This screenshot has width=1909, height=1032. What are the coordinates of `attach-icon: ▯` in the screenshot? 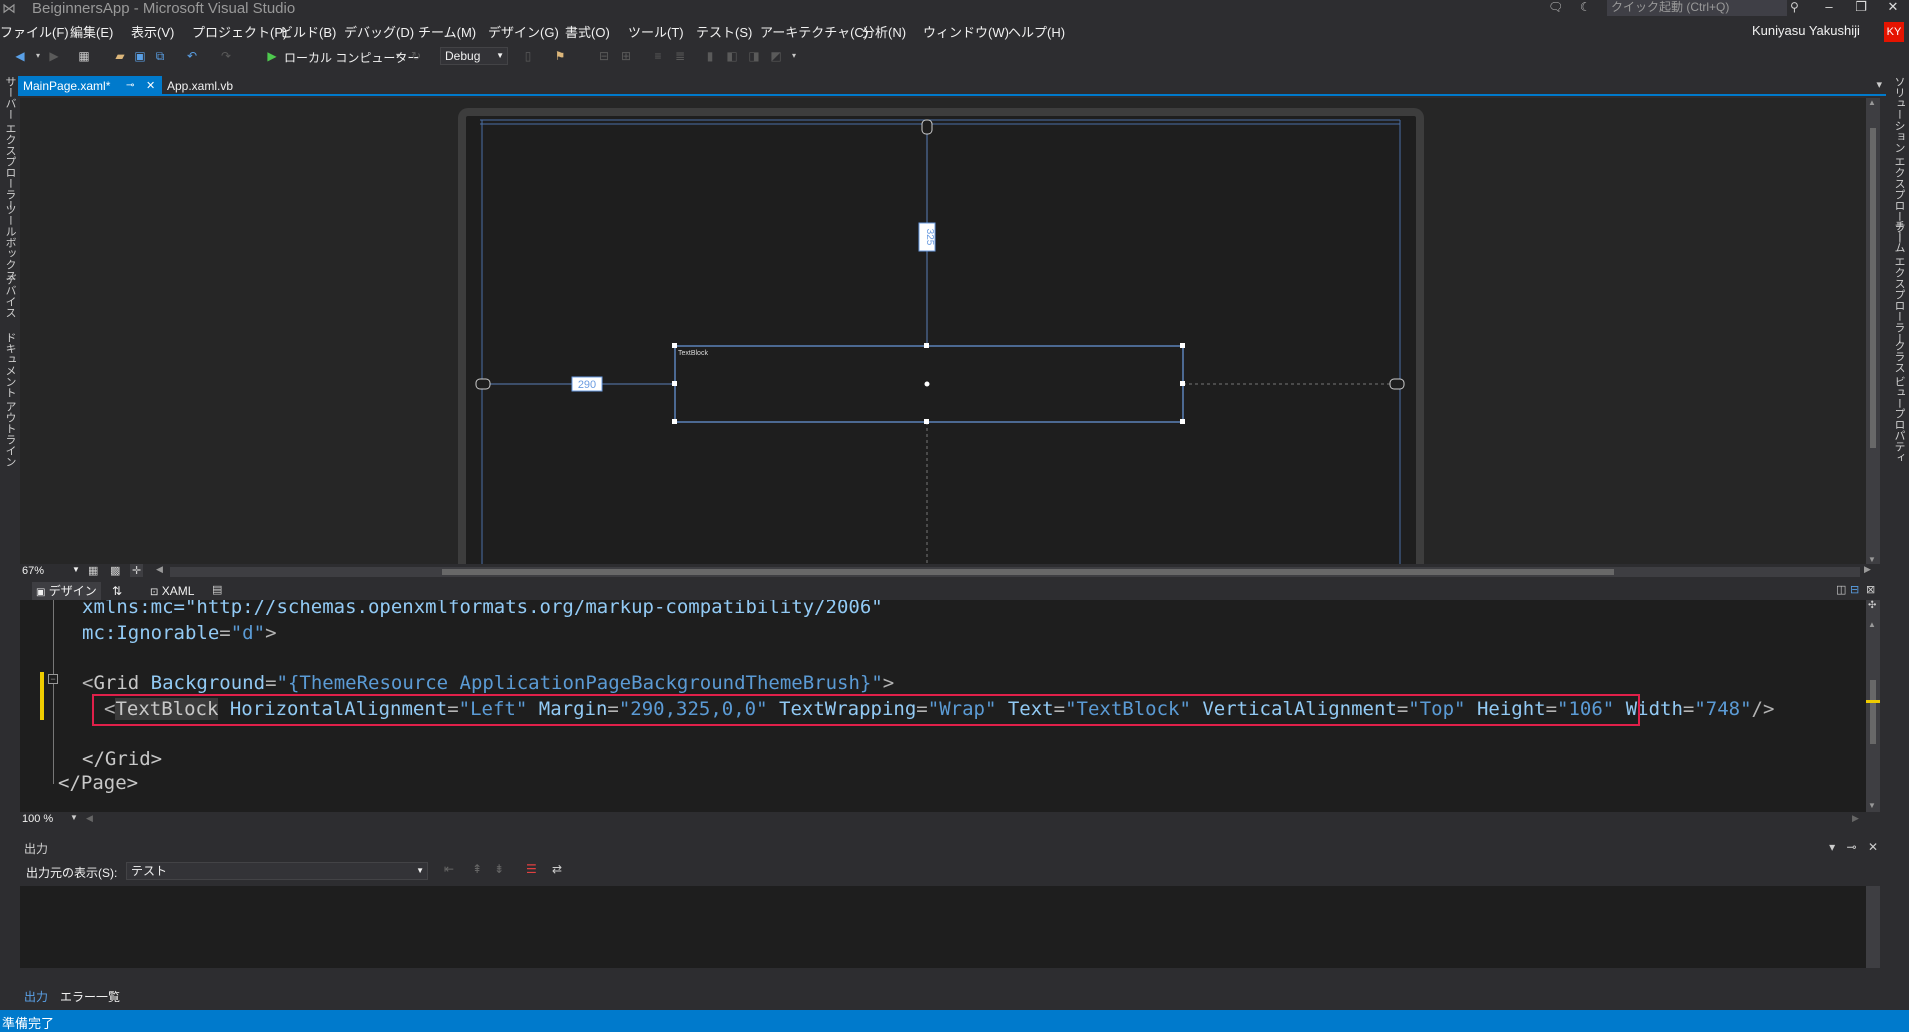 It's located at (528, 56).